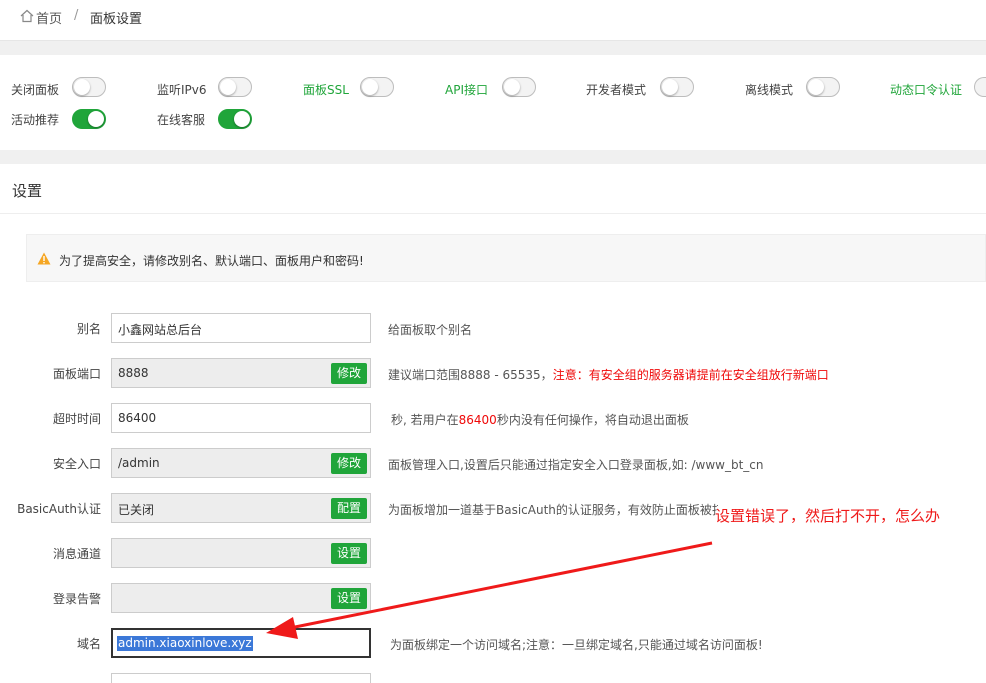  I want to click on breadcrumb: 首页 / 面板设置, so click(493, 20).